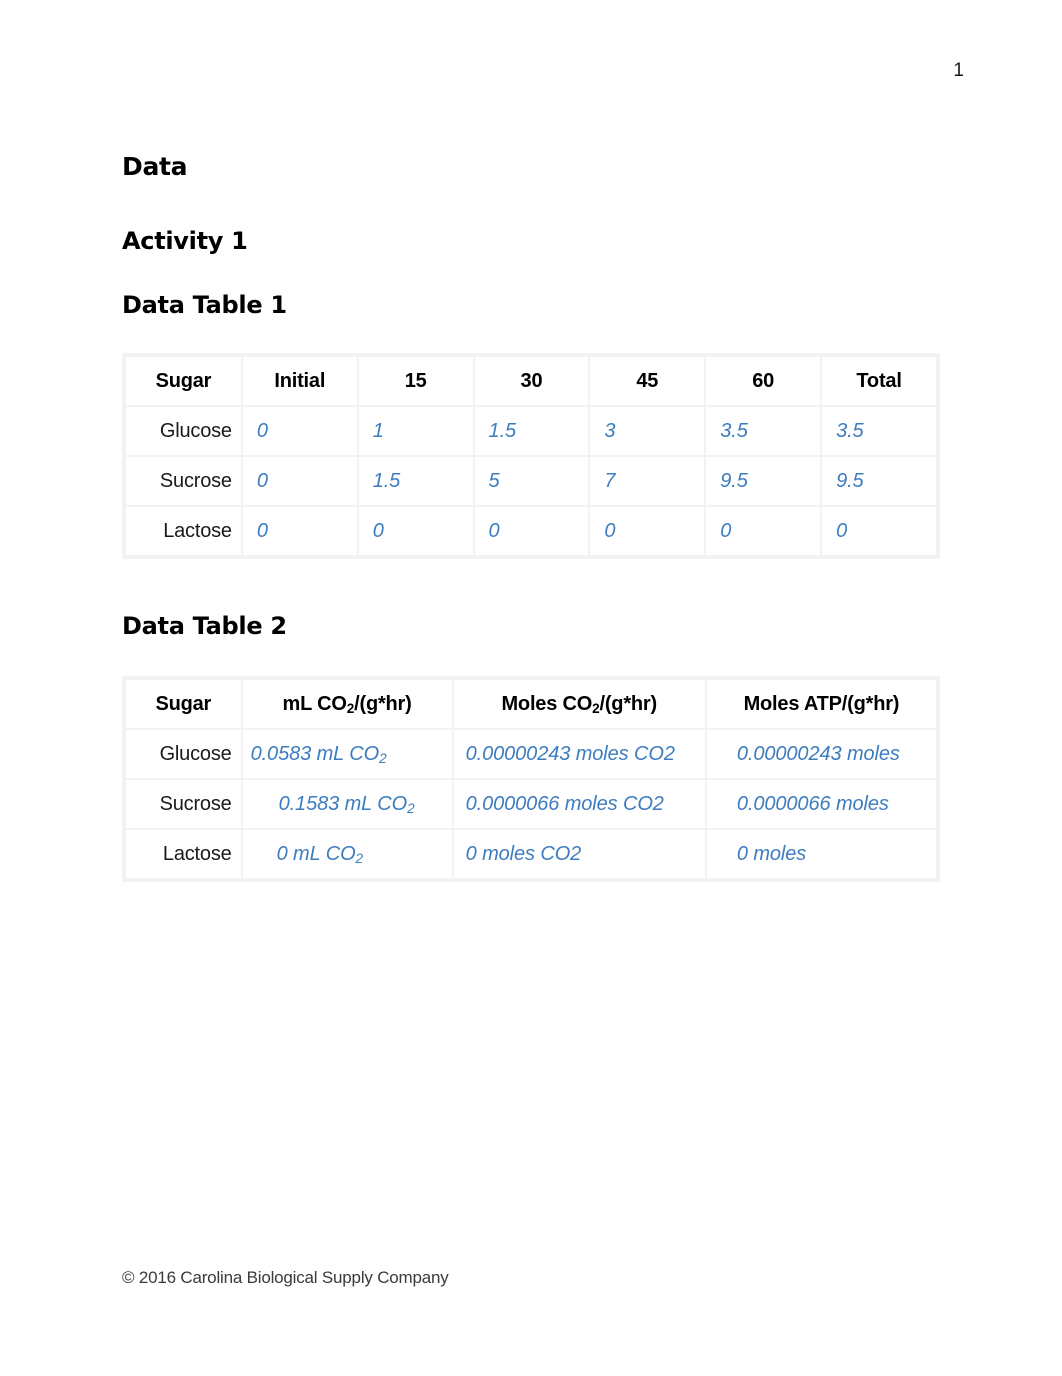 The height and width of the screenshot is (1376, 1062). I want to click on cell-glucose-moles-co2: 0.00000243 moles CO2, so click(579, 754).